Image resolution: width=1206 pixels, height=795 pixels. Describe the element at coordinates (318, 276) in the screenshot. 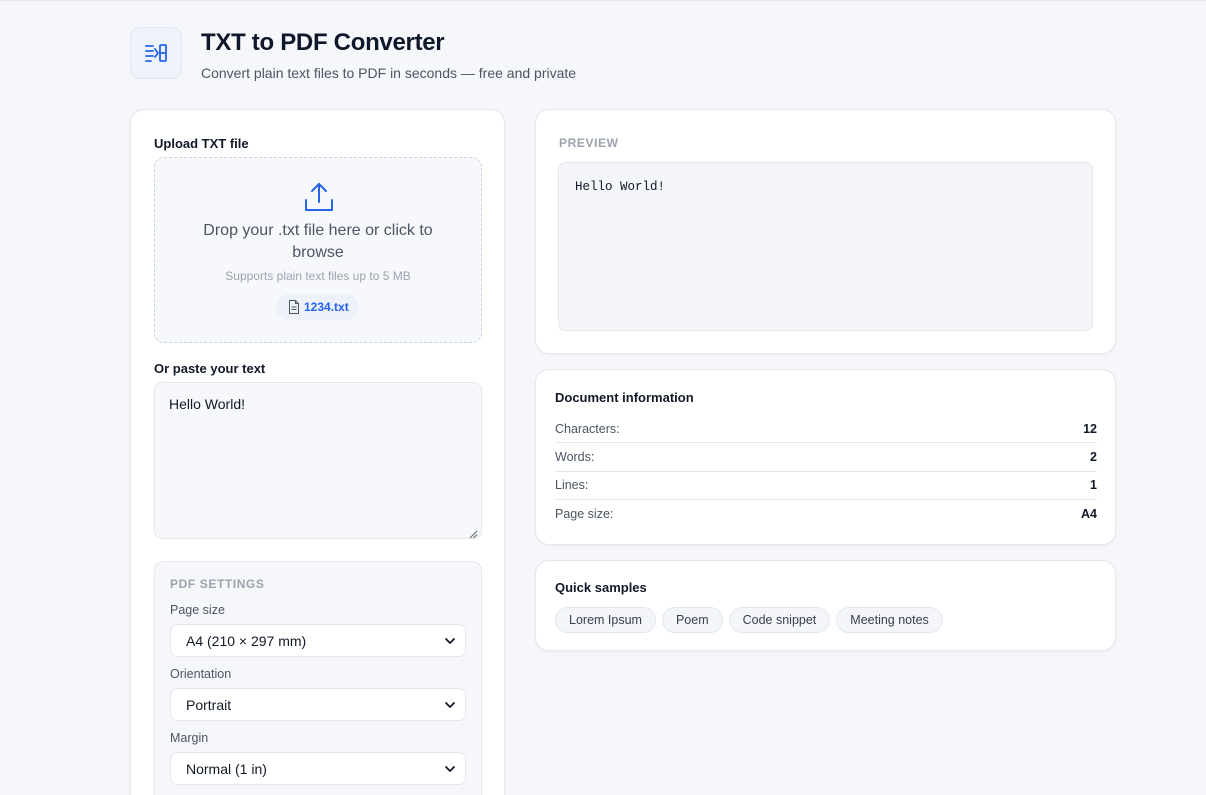

I see `dropzone-hint: Supports plain text files up to 5 MB` at that location.